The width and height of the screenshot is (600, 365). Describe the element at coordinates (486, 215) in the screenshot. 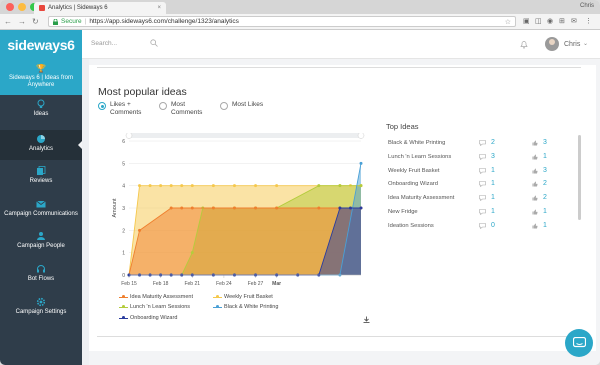

I see `top-idea-row: New Fridge 1 1` at that location.